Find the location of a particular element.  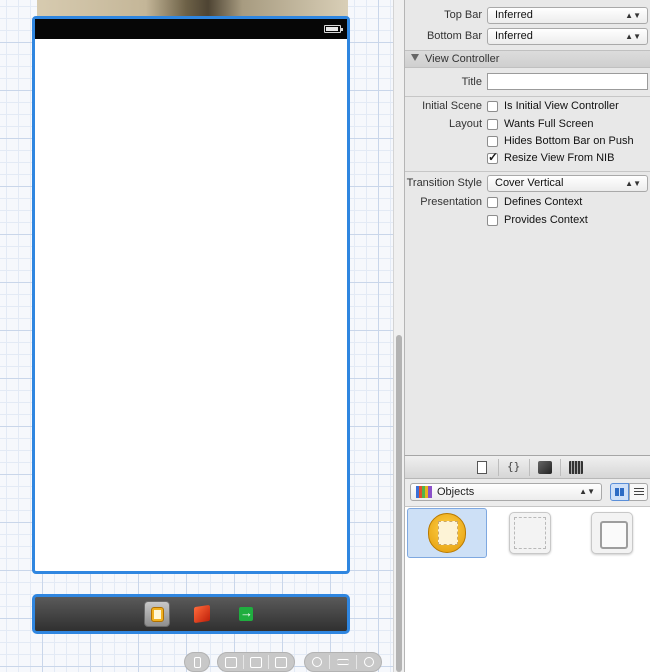

device-toggle-button is located at coordinates (197, 662).